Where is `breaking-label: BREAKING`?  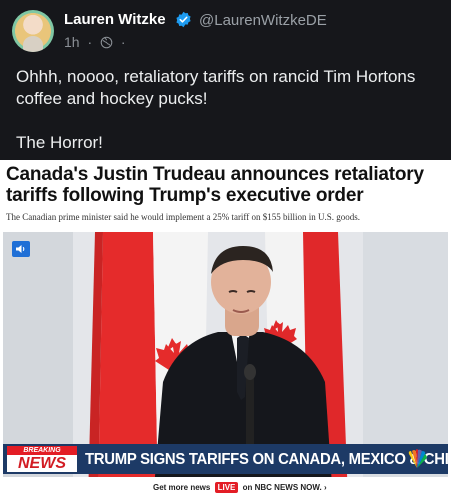 breaking-label: BREAKING is located at coordinates (42, 450).